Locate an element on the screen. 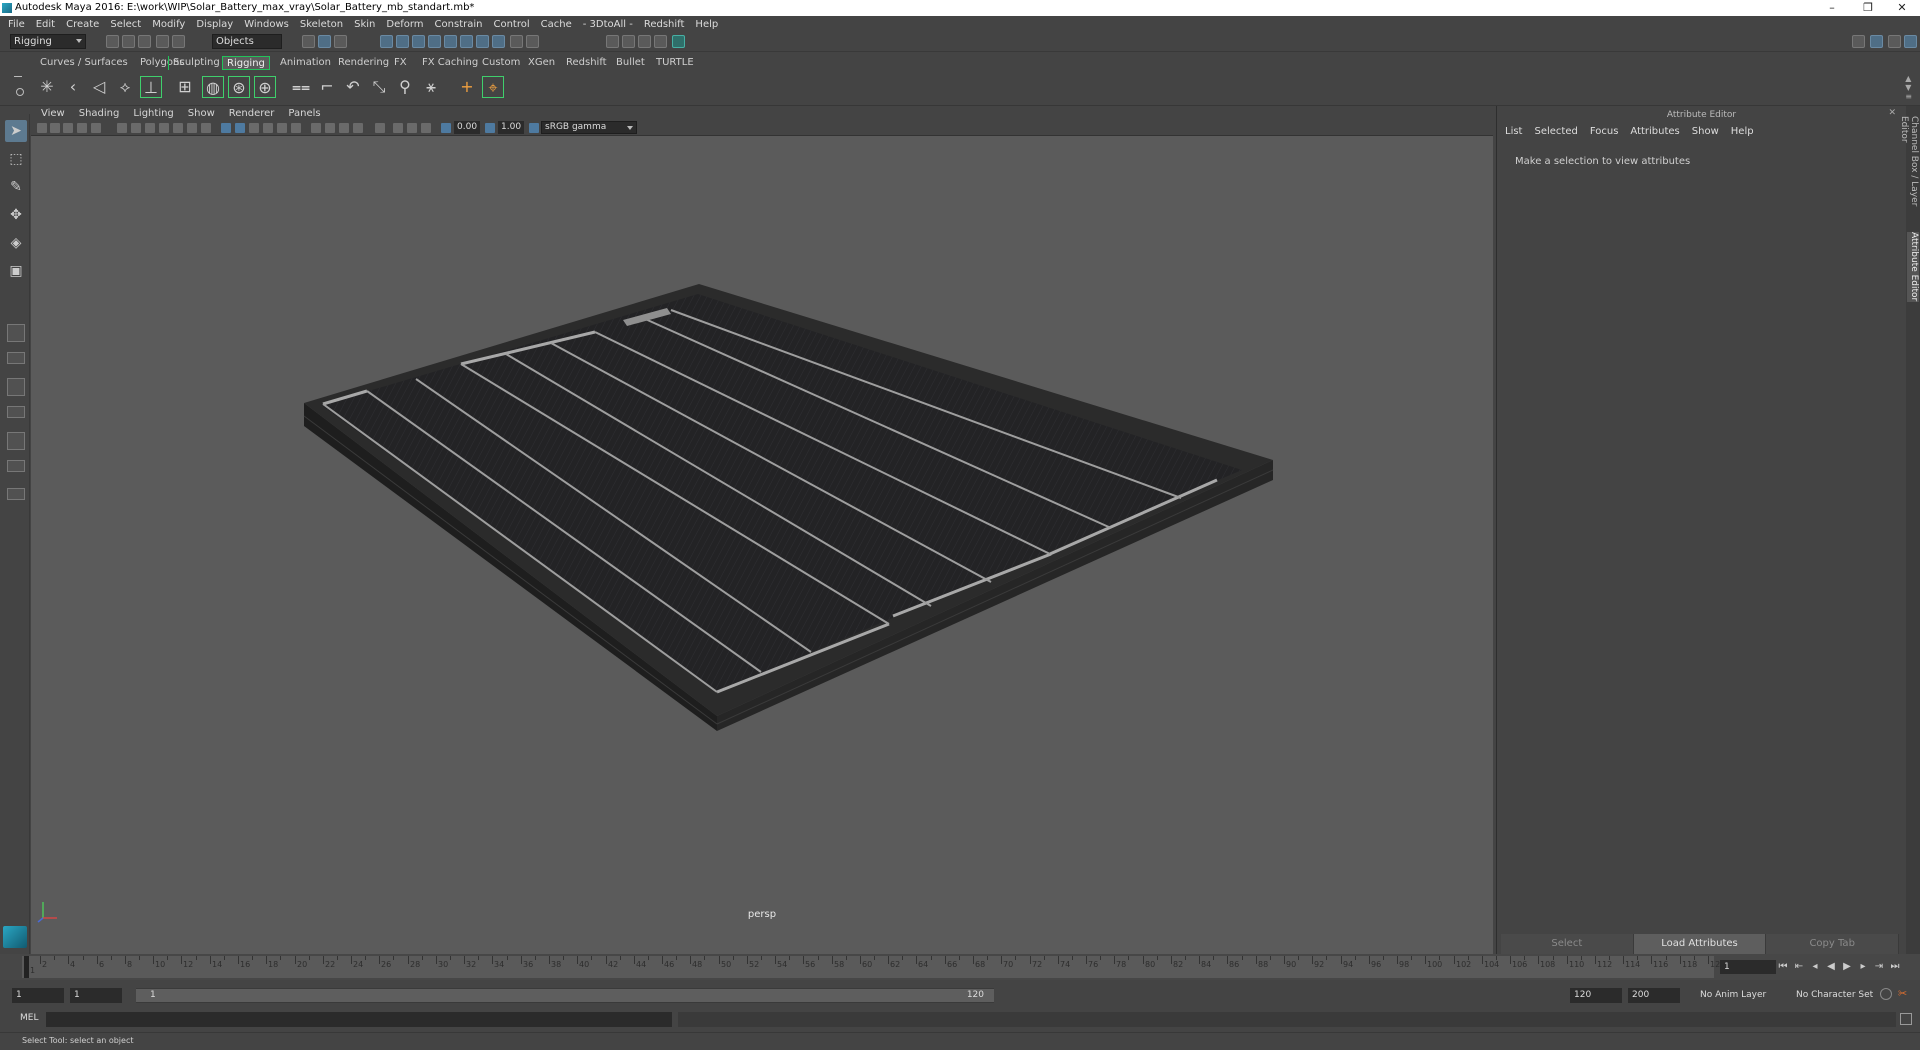 The width and height of the screenshot is (1920, 1050). close-button: ✕ is located at coordinates (1902, 8).